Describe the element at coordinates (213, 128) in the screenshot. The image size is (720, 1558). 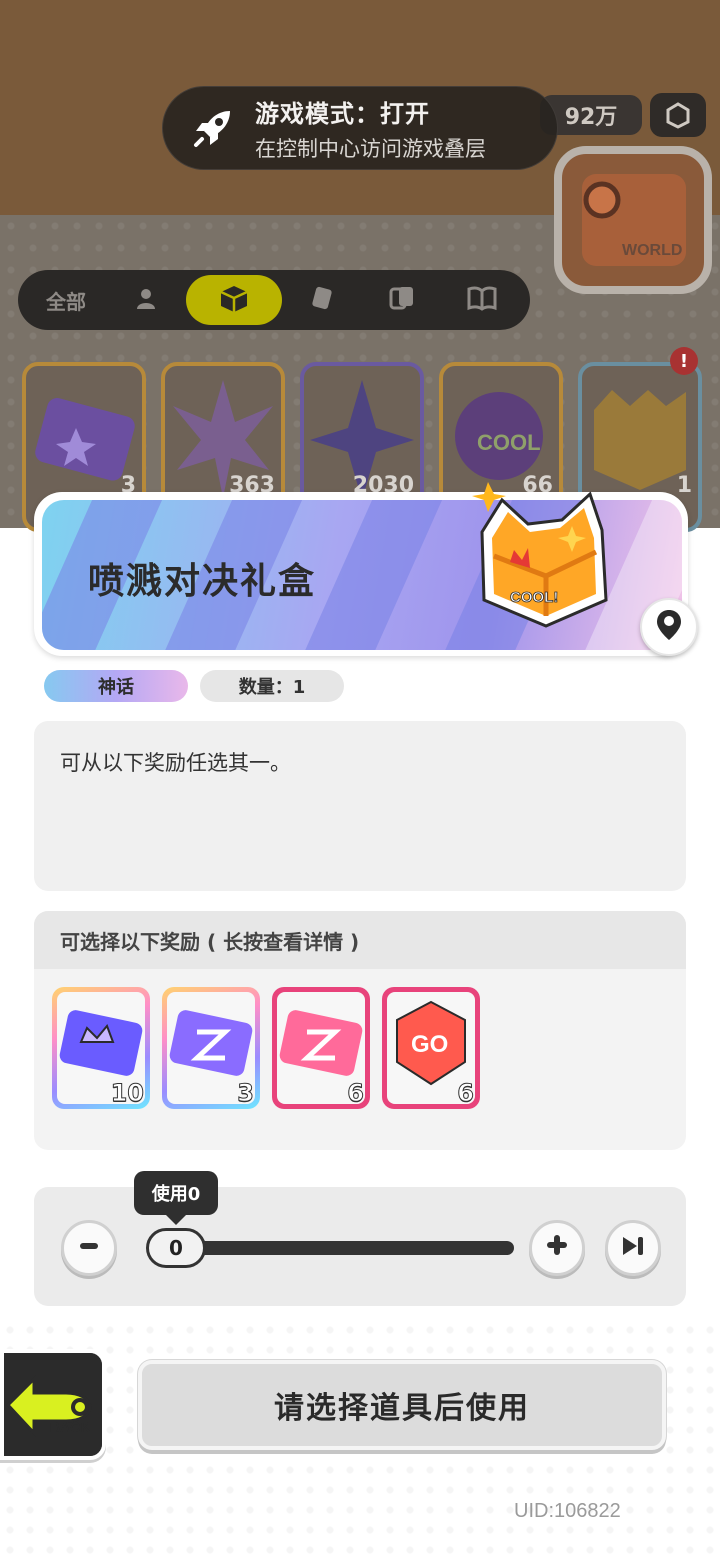
I see `rocket-icon` at that location.